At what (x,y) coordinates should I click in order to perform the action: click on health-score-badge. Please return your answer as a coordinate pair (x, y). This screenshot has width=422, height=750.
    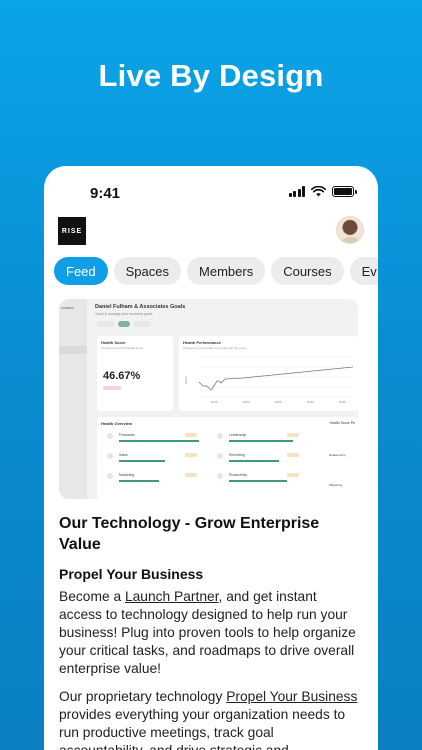
    Looking at the image, I should click on (112, 388).